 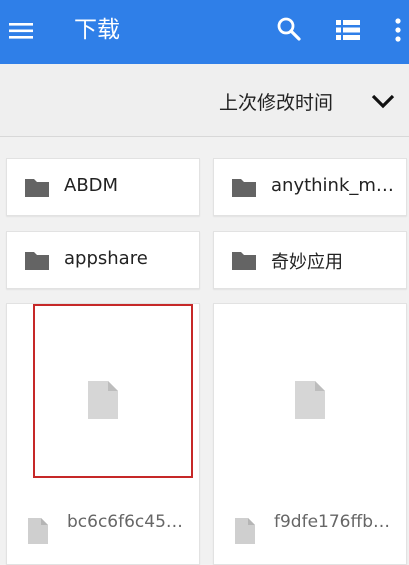 What do you see at coordinates (97, 30) in the screenshot?
I see `page-title: 下载` at bounding box center [97, 30].